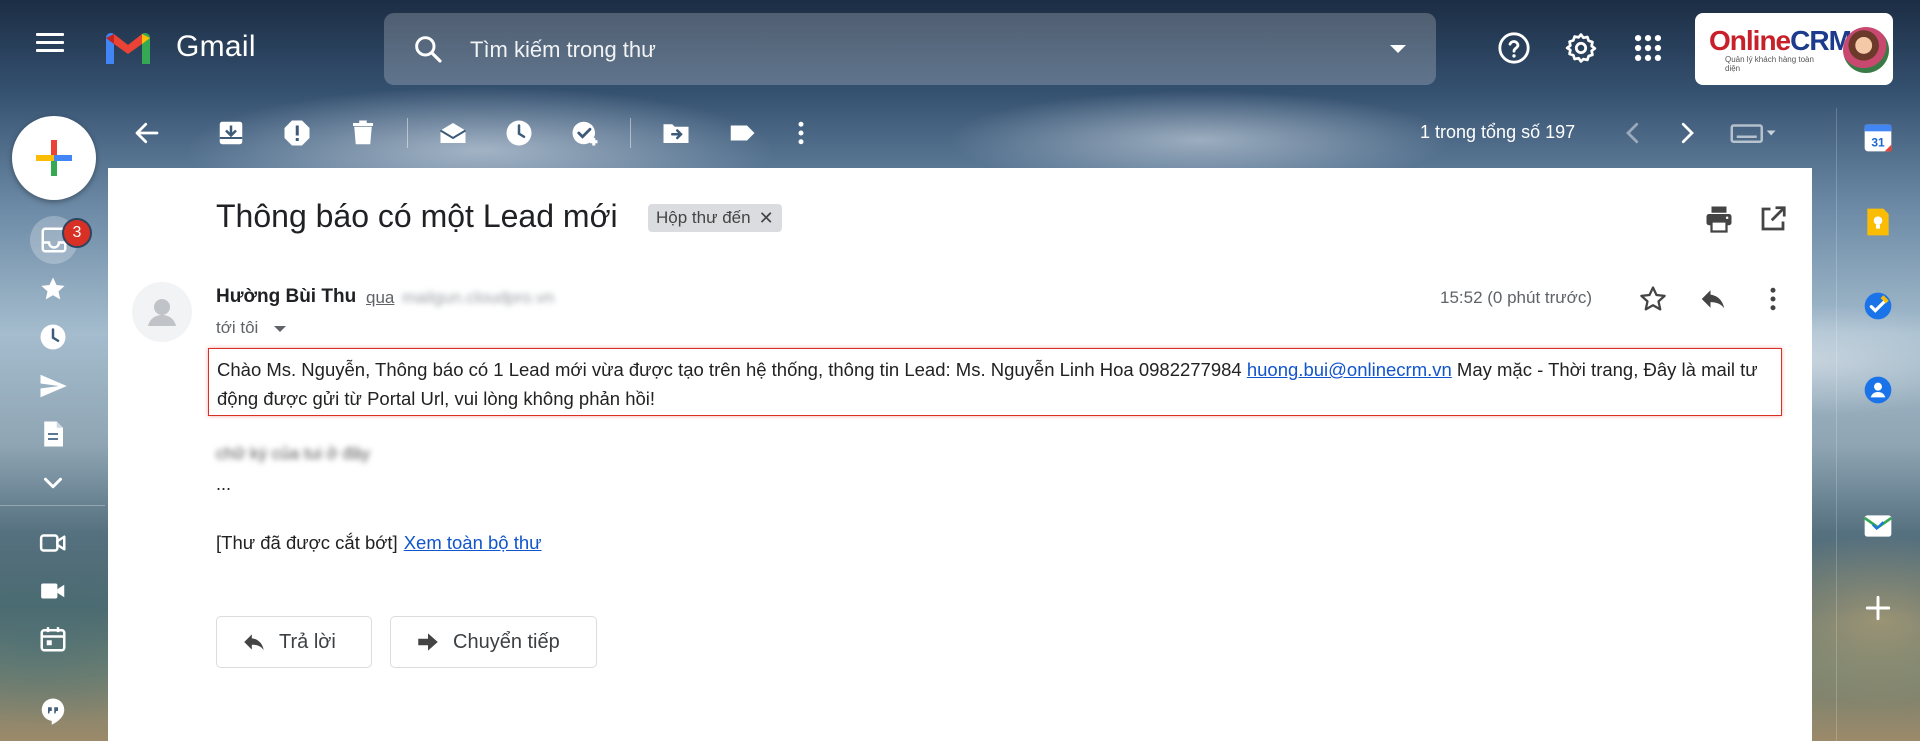 The image size is (1920, 741). I want to click on default-person-icon, so click(162, 312).